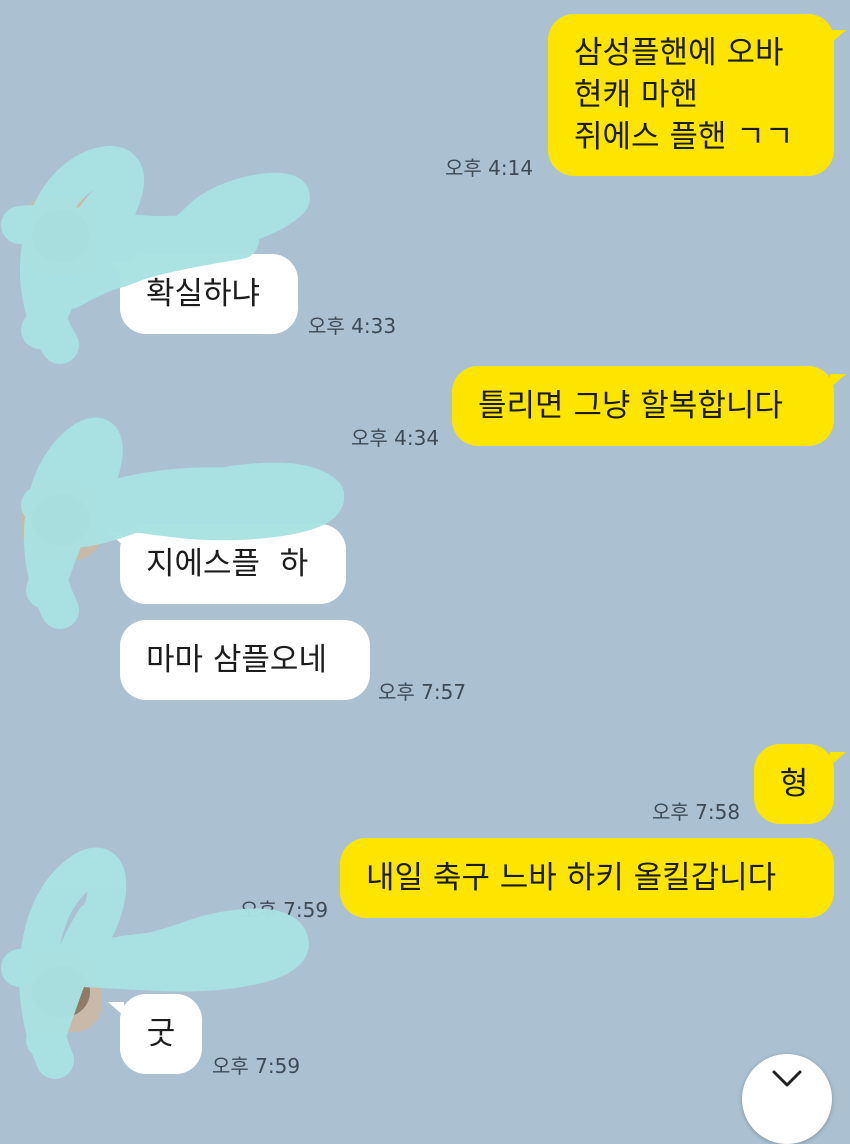  I want to click on chevron-down-icon, so click(787, 1078).